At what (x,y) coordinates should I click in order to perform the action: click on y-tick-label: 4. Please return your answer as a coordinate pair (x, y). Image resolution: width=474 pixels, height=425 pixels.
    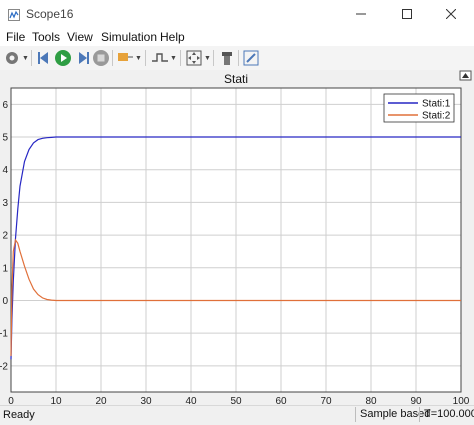
    Looking at the image, I should click on (5, 170).